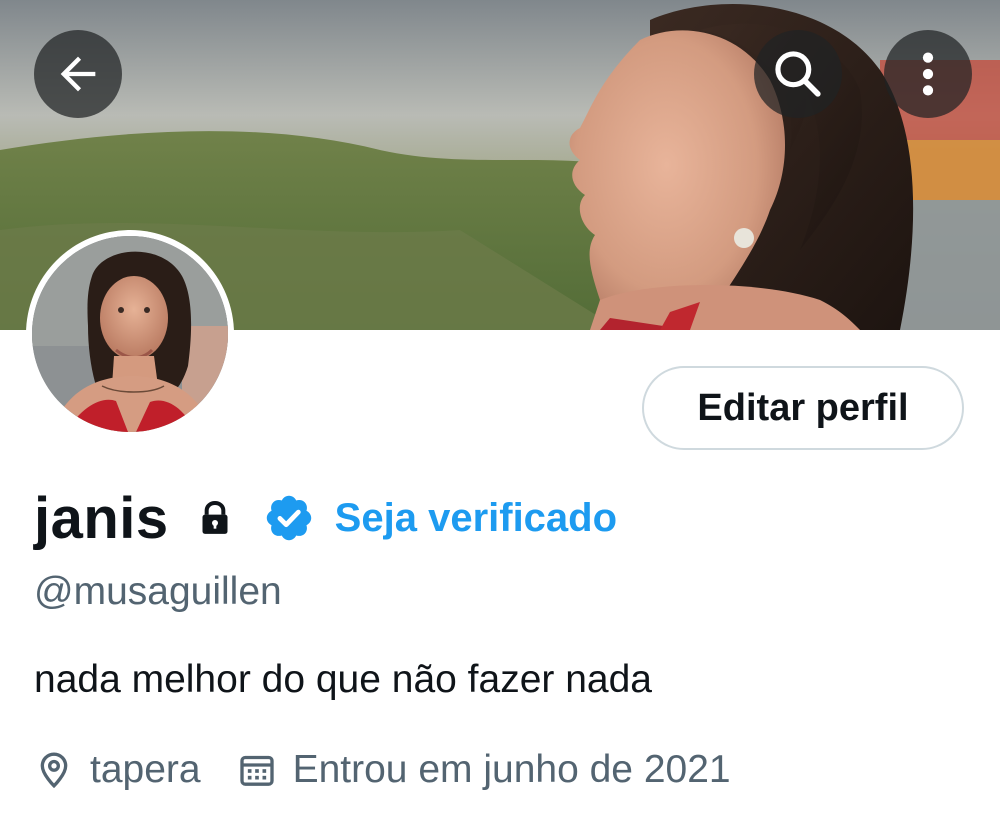 The image size is (1000, 821). I want to click on search-button, so click(798, 74).